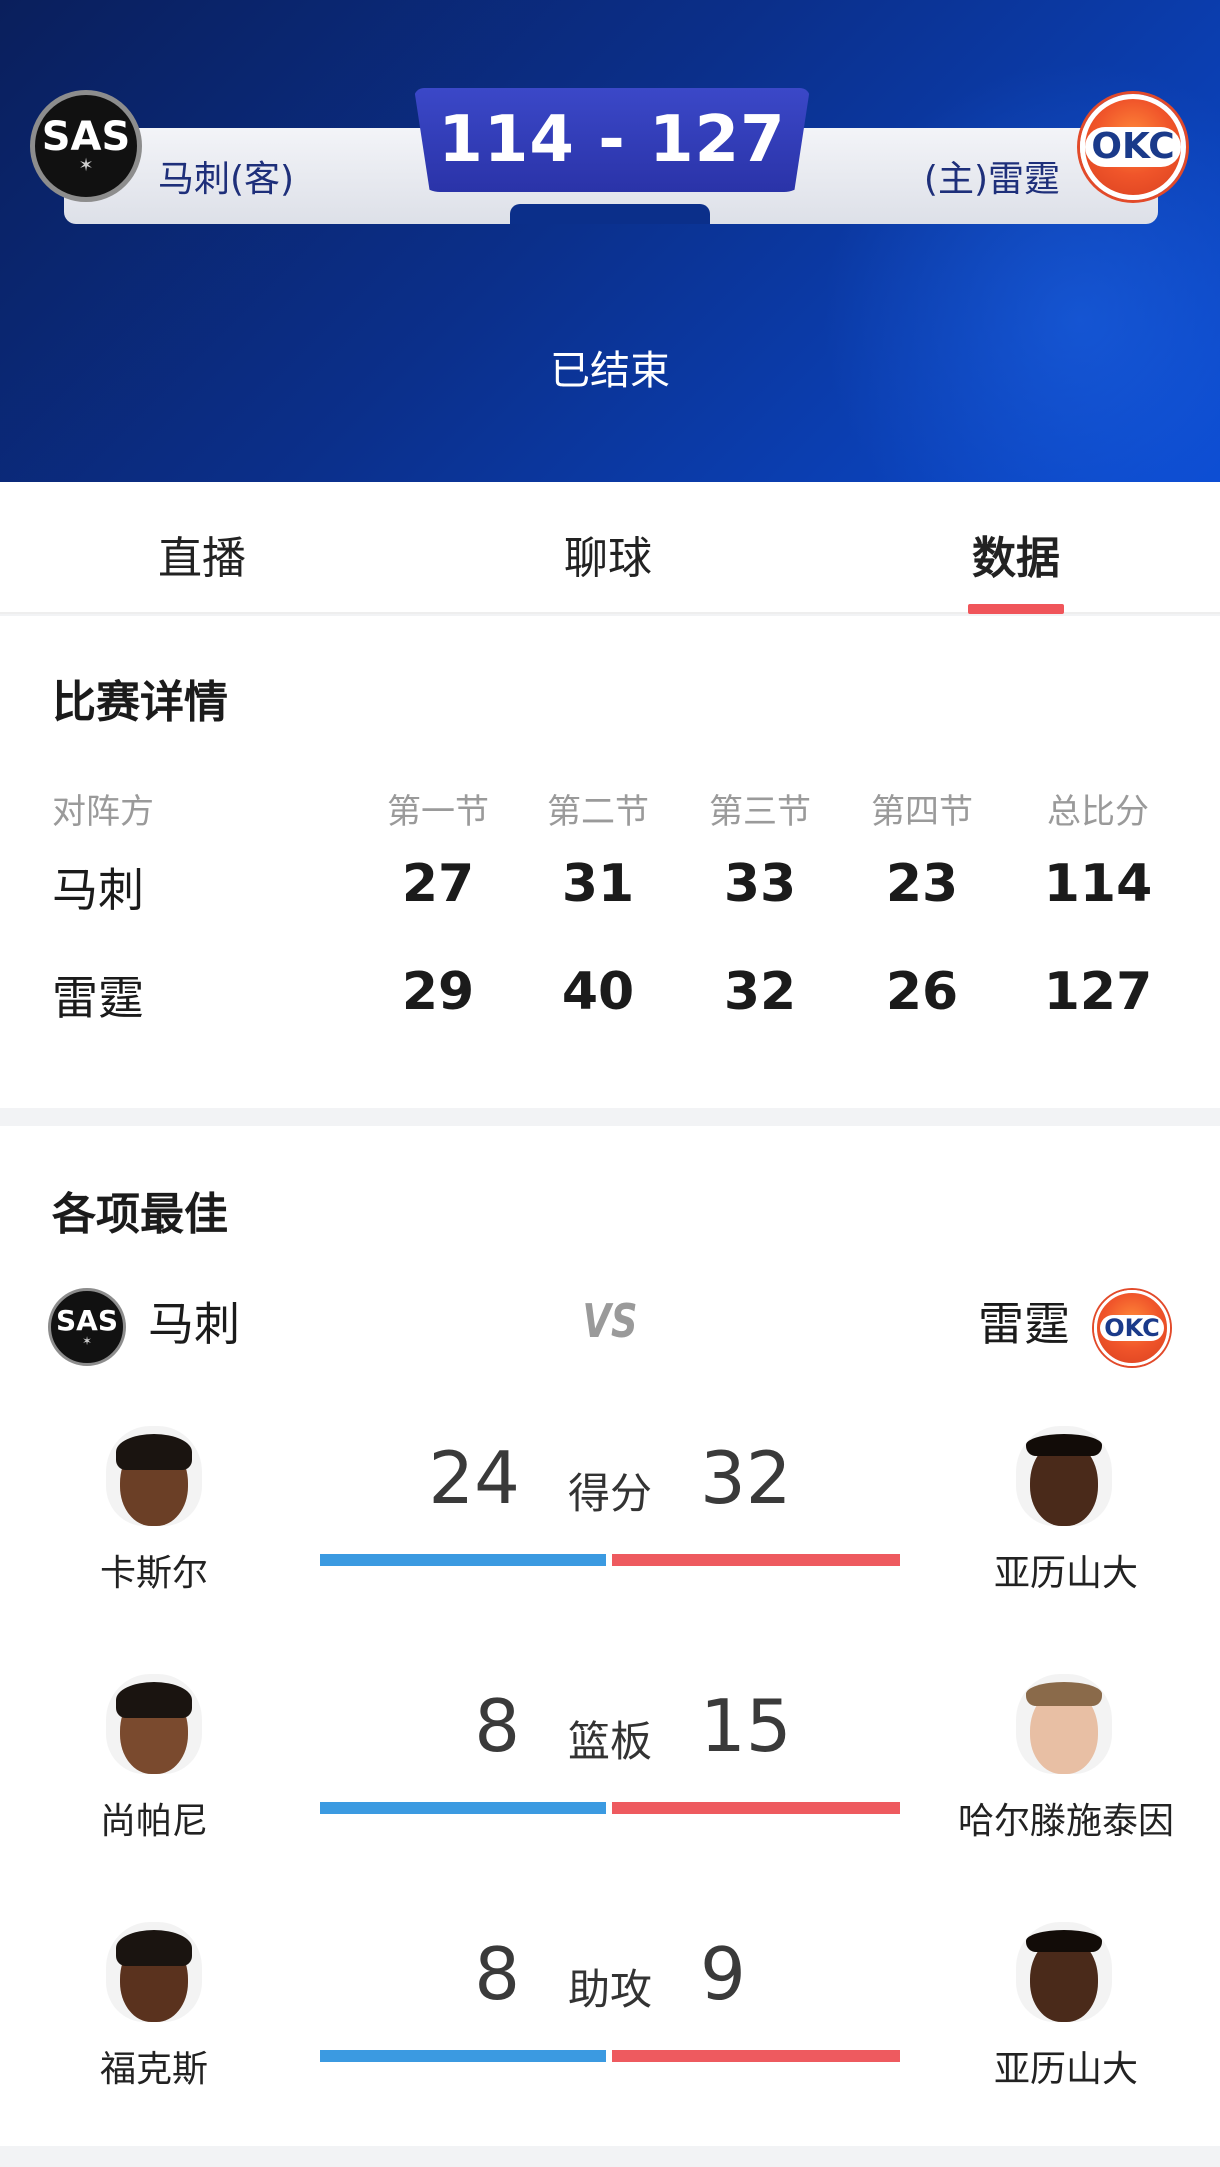 Image resolution: width=1220 pixels, height=2167 pixels. What do you see at coordinates (609, 1493) in the screenshot?
I see `stat-label: 得分` at bounding box center [609, 1493].